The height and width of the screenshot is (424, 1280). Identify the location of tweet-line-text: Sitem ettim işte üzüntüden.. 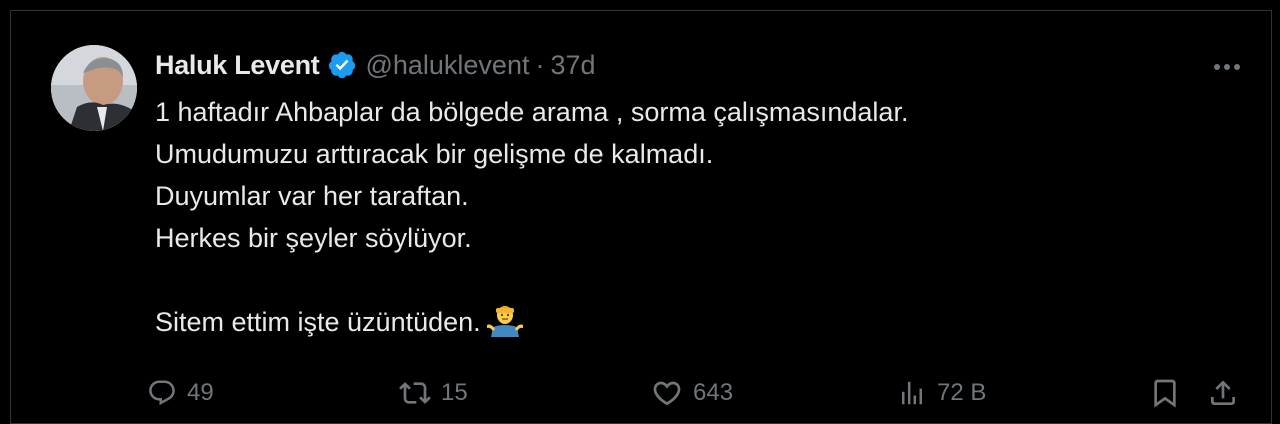
(318, 322).